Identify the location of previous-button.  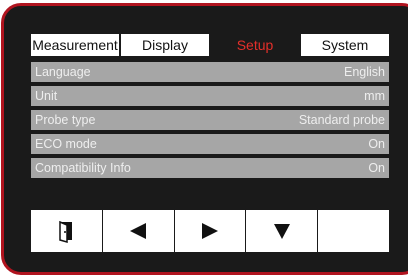
(138, 231).